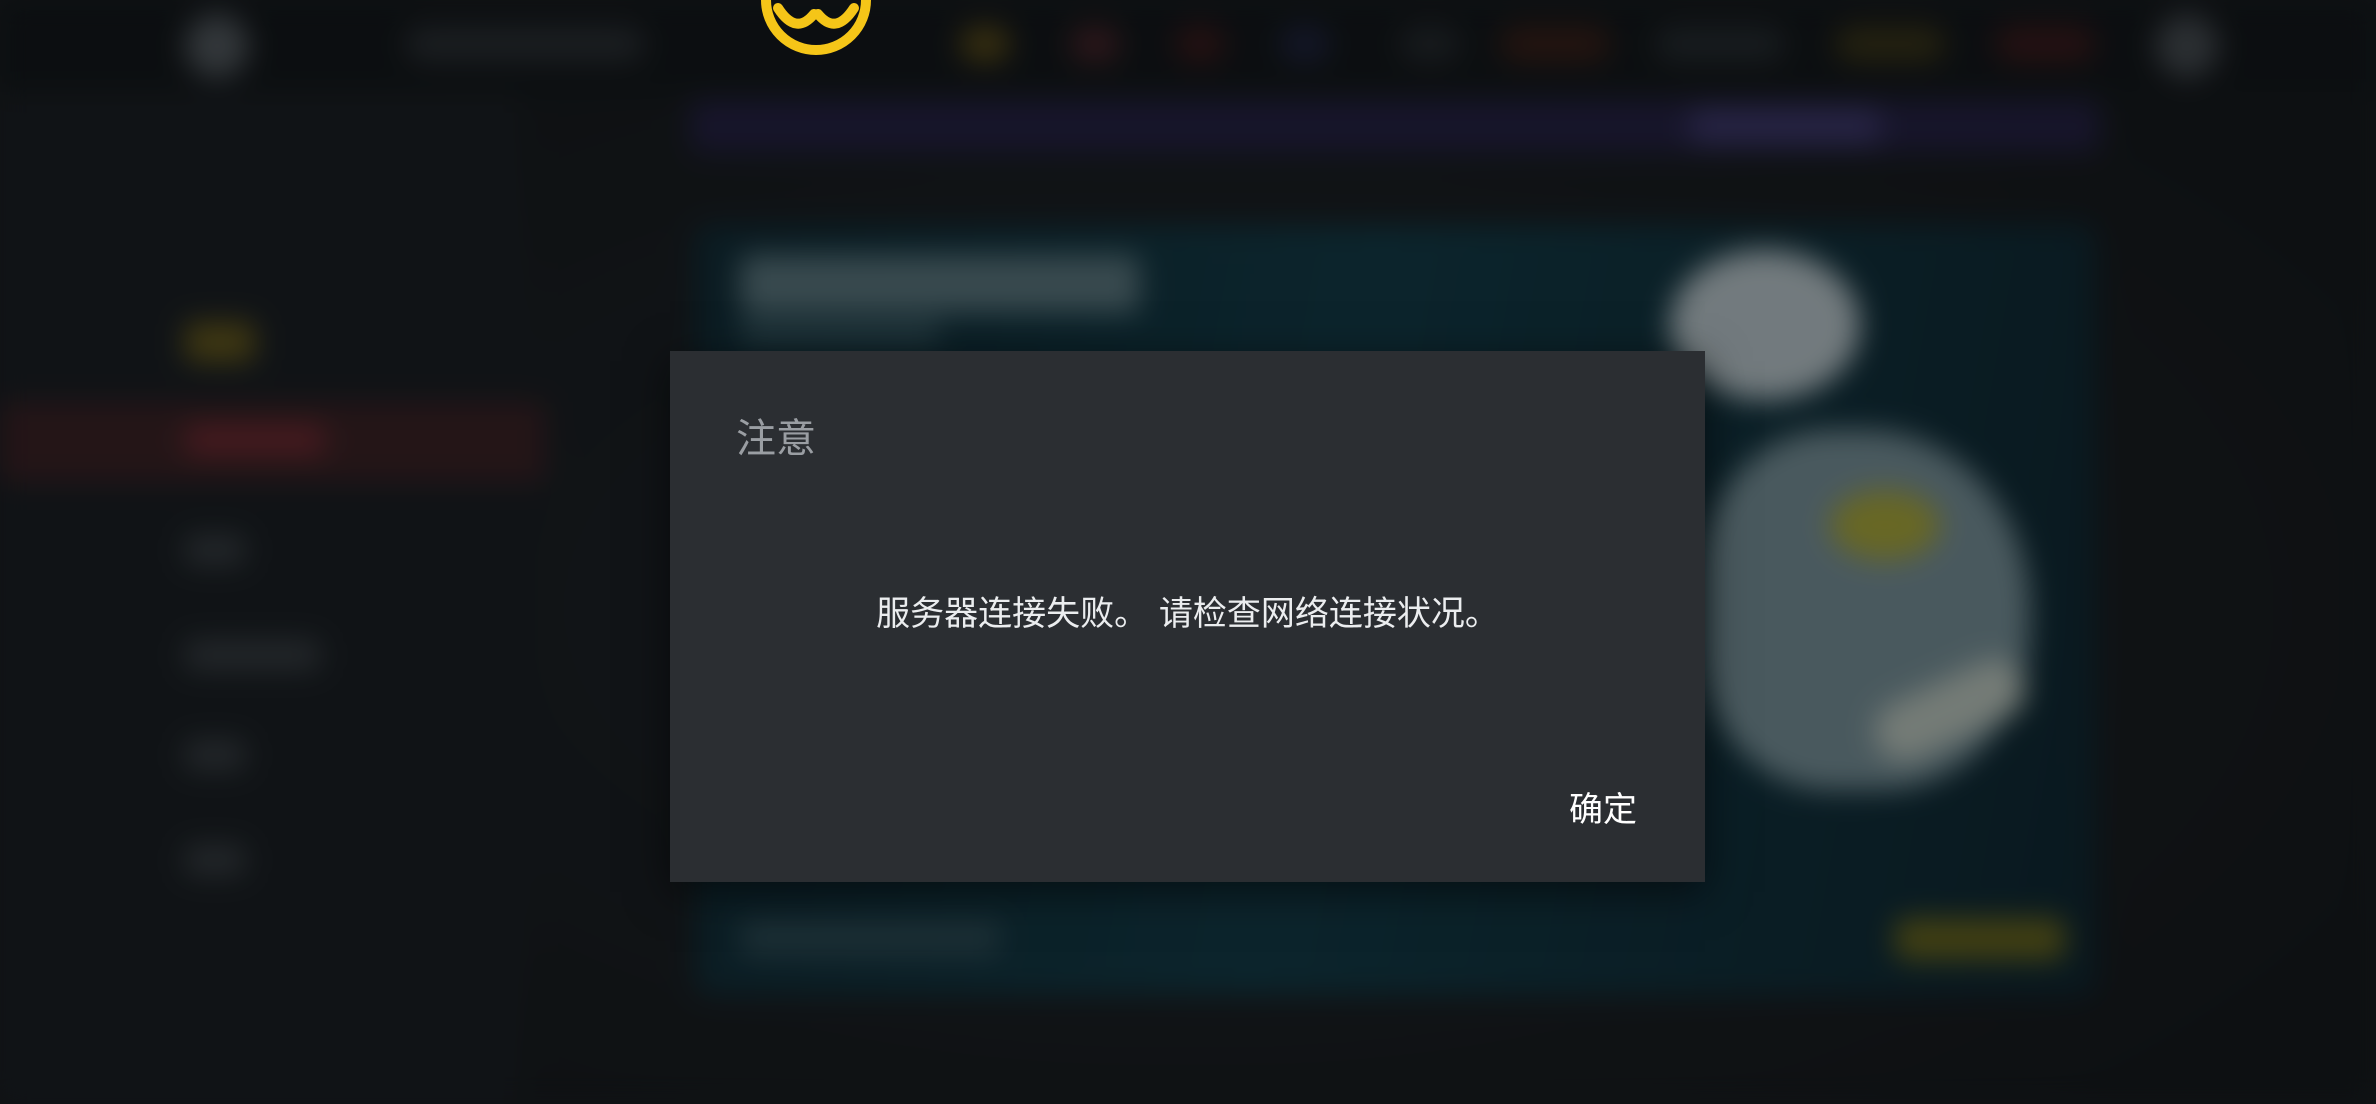  Describe the element at coordinates (776, 439) in the screenshot. I see `dialog-title: 注意` at that location.